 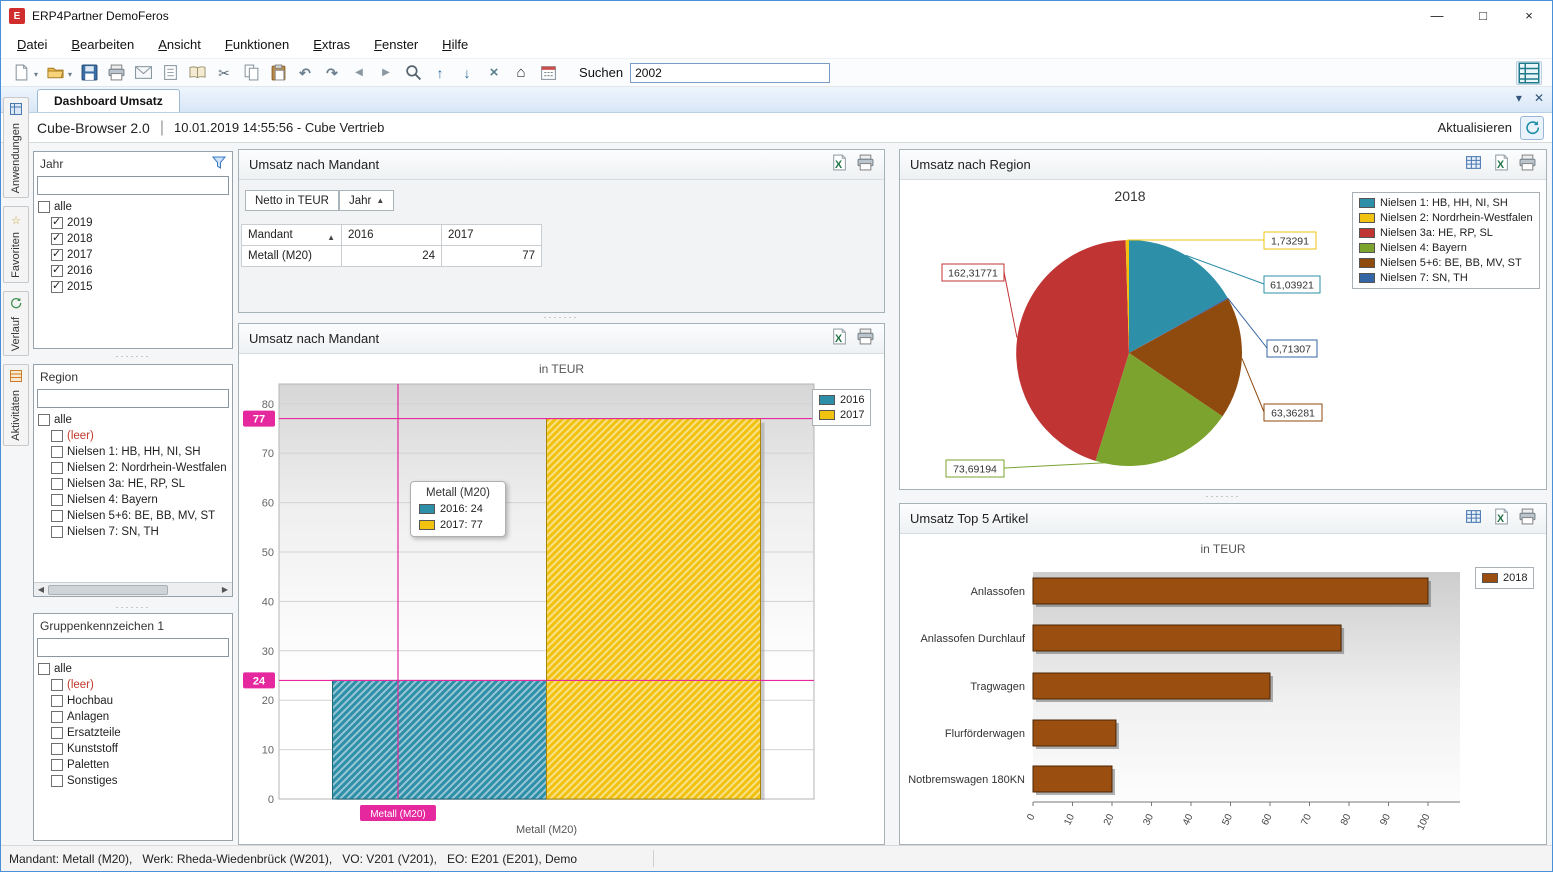 I want to click on down-icon: ↓, so click(x=467, y=73).